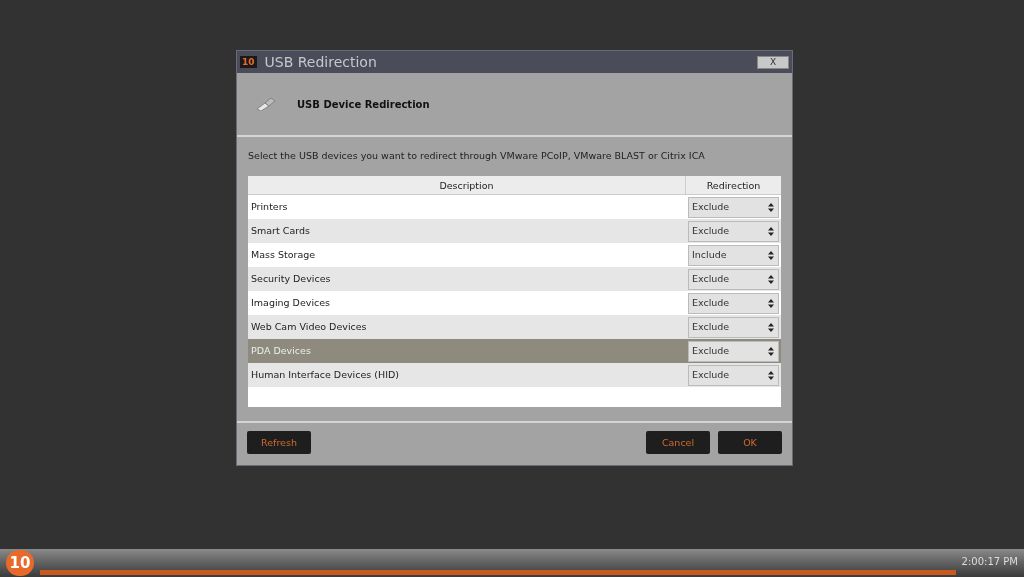 The image size is (1024, 577). I want to click on device-name: Security Devices, so click(291, 279).